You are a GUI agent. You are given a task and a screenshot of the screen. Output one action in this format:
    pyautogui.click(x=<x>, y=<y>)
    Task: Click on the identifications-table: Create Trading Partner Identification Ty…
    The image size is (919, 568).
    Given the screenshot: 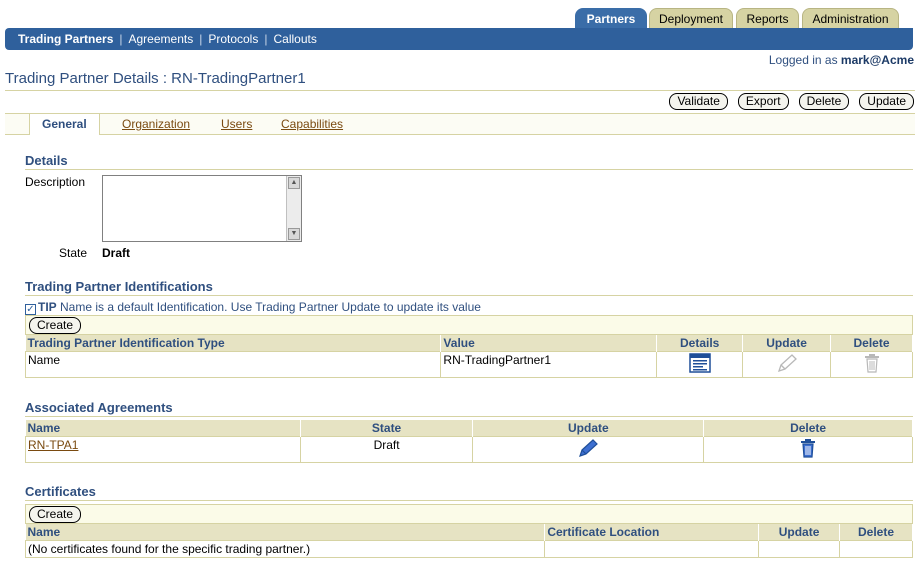 What is the action you would take?
    pyautogui.click(x=468, y=346)
    